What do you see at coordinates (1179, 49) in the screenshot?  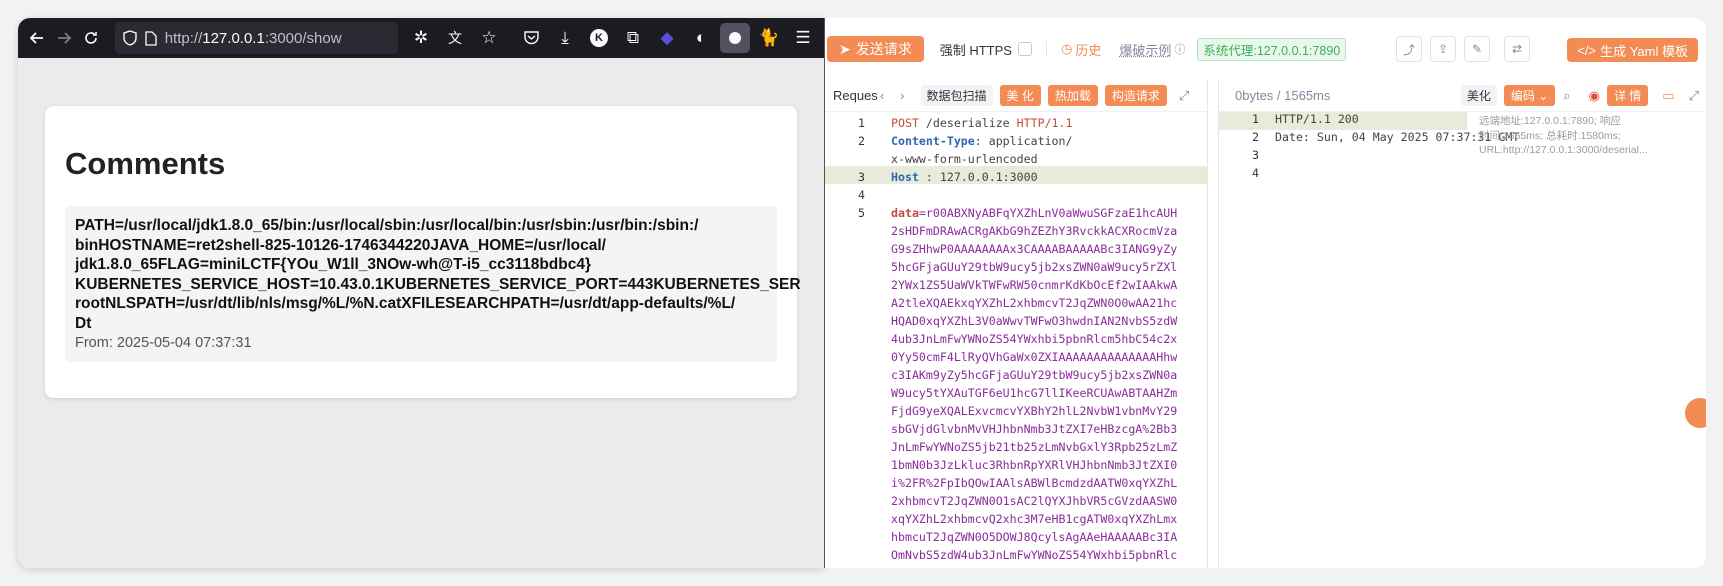 I see `help-icon: ⓘ` at bounding box center [1179, 49].